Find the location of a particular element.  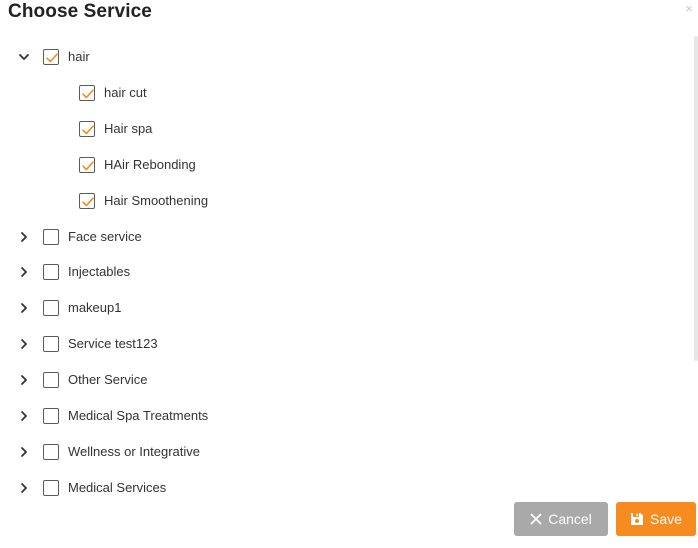

category-label: Injectables is located at coordinates (99, 271).